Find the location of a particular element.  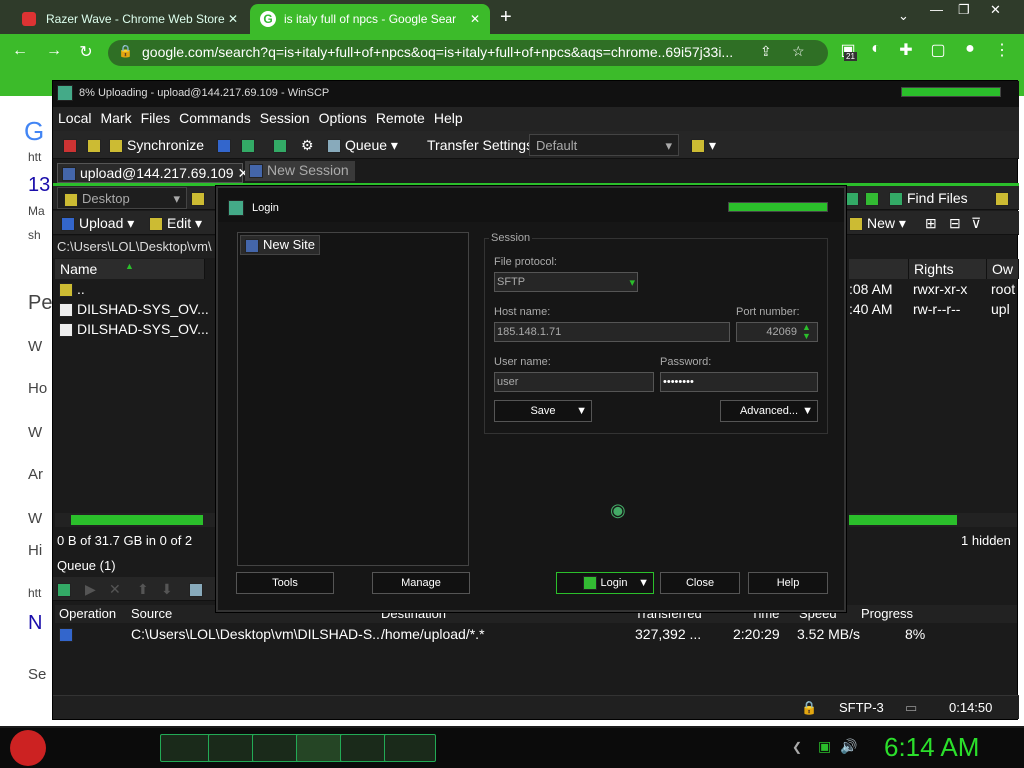

session-tab-upload: upload@144.217.69.109 ✕ is located at coordinates (153, 173).